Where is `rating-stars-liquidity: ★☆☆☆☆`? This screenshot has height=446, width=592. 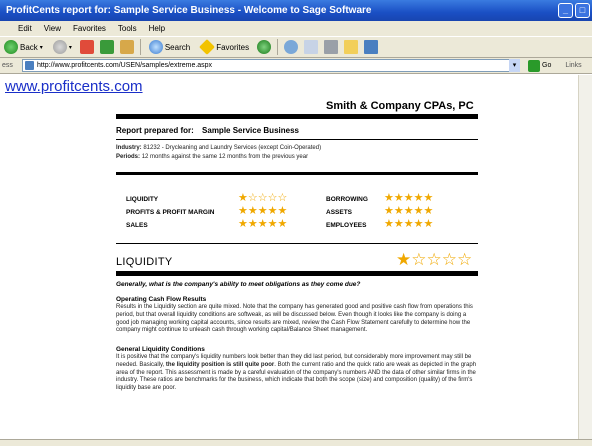
rating-stars-liquidity: ★☆☆☆☆ is located at coordinates (263, 198).